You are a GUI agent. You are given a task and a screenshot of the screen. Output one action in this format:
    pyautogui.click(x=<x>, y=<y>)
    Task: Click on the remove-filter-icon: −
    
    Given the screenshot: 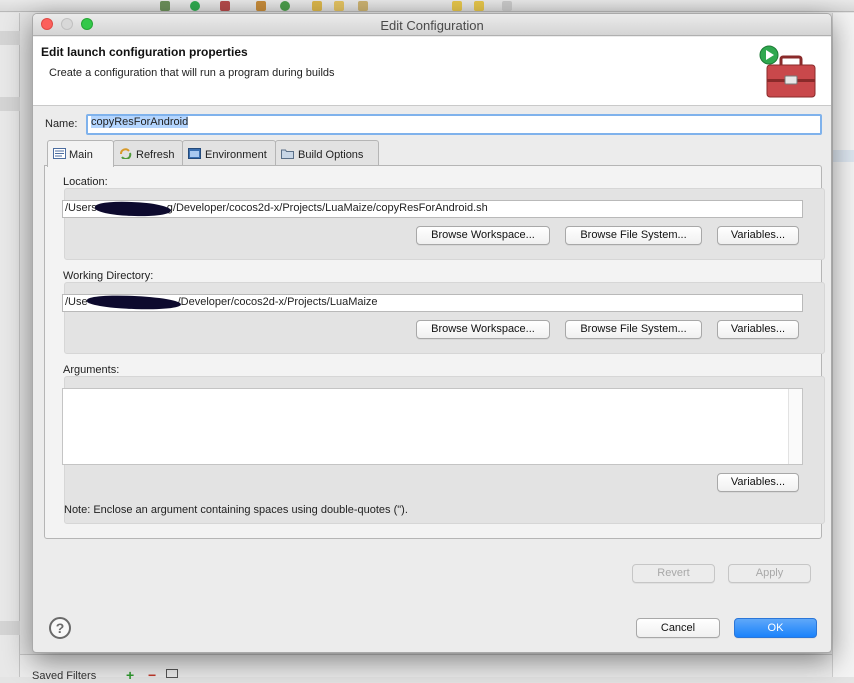 What is the action you would take?
    pyautogui.click(x=152, y=675)
    